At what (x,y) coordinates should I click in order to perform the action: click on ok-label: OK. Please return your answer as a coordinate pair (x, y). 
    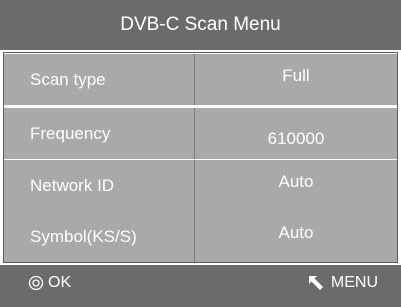
    Looking at the image, I should click on (60, 282).